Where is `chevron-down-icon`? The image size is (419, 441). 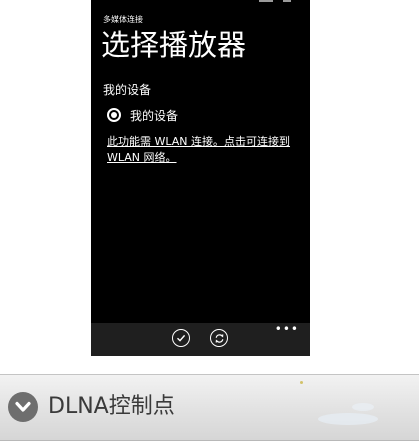
chevron-down-icon is located at coordinates (23, 406).